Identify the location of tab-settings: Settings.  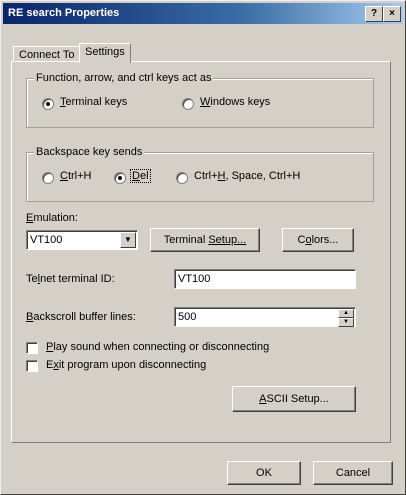
(105, 53).